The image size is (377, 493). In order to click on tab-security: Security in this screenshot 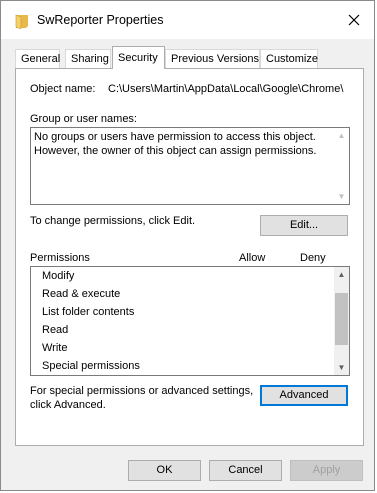, I will do `click(138, 57)`.